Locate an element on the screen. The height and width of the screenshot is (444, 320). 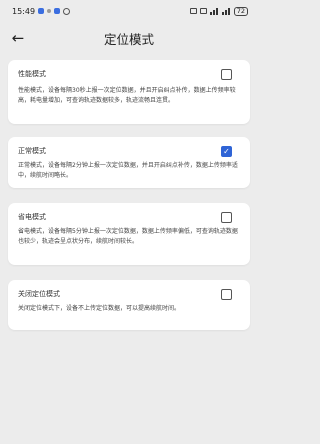
status-time: 15:49 is located at coordinates (24, 11).